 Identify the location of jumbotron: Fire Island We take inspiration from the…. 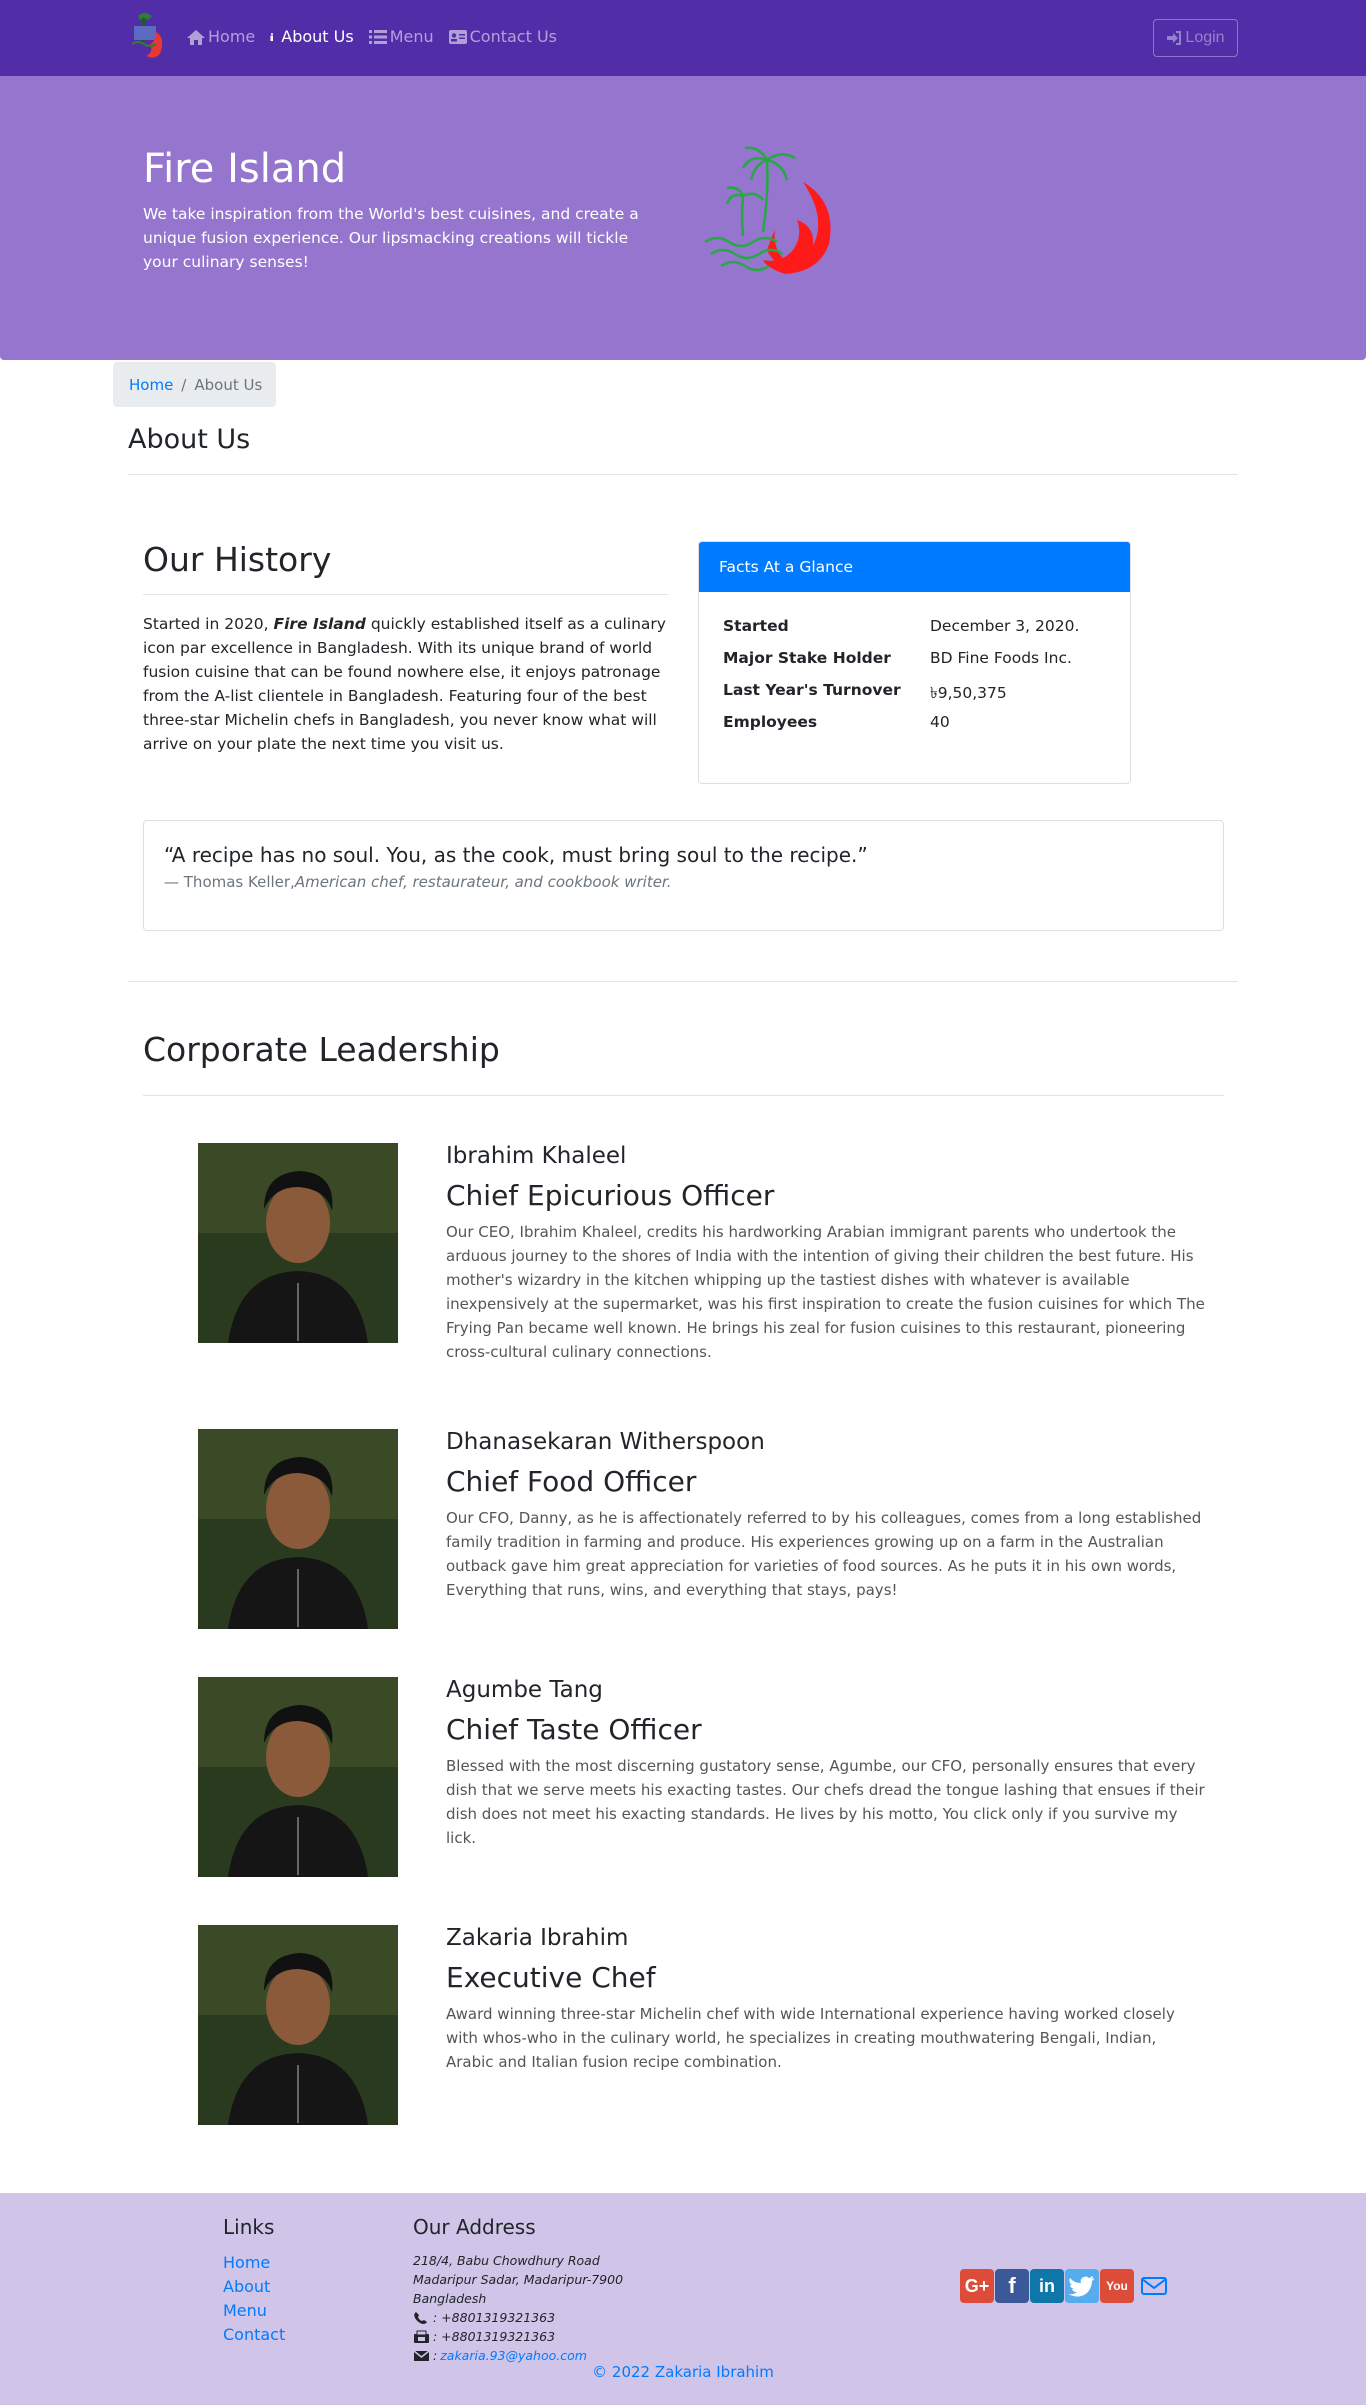
(683, 218).